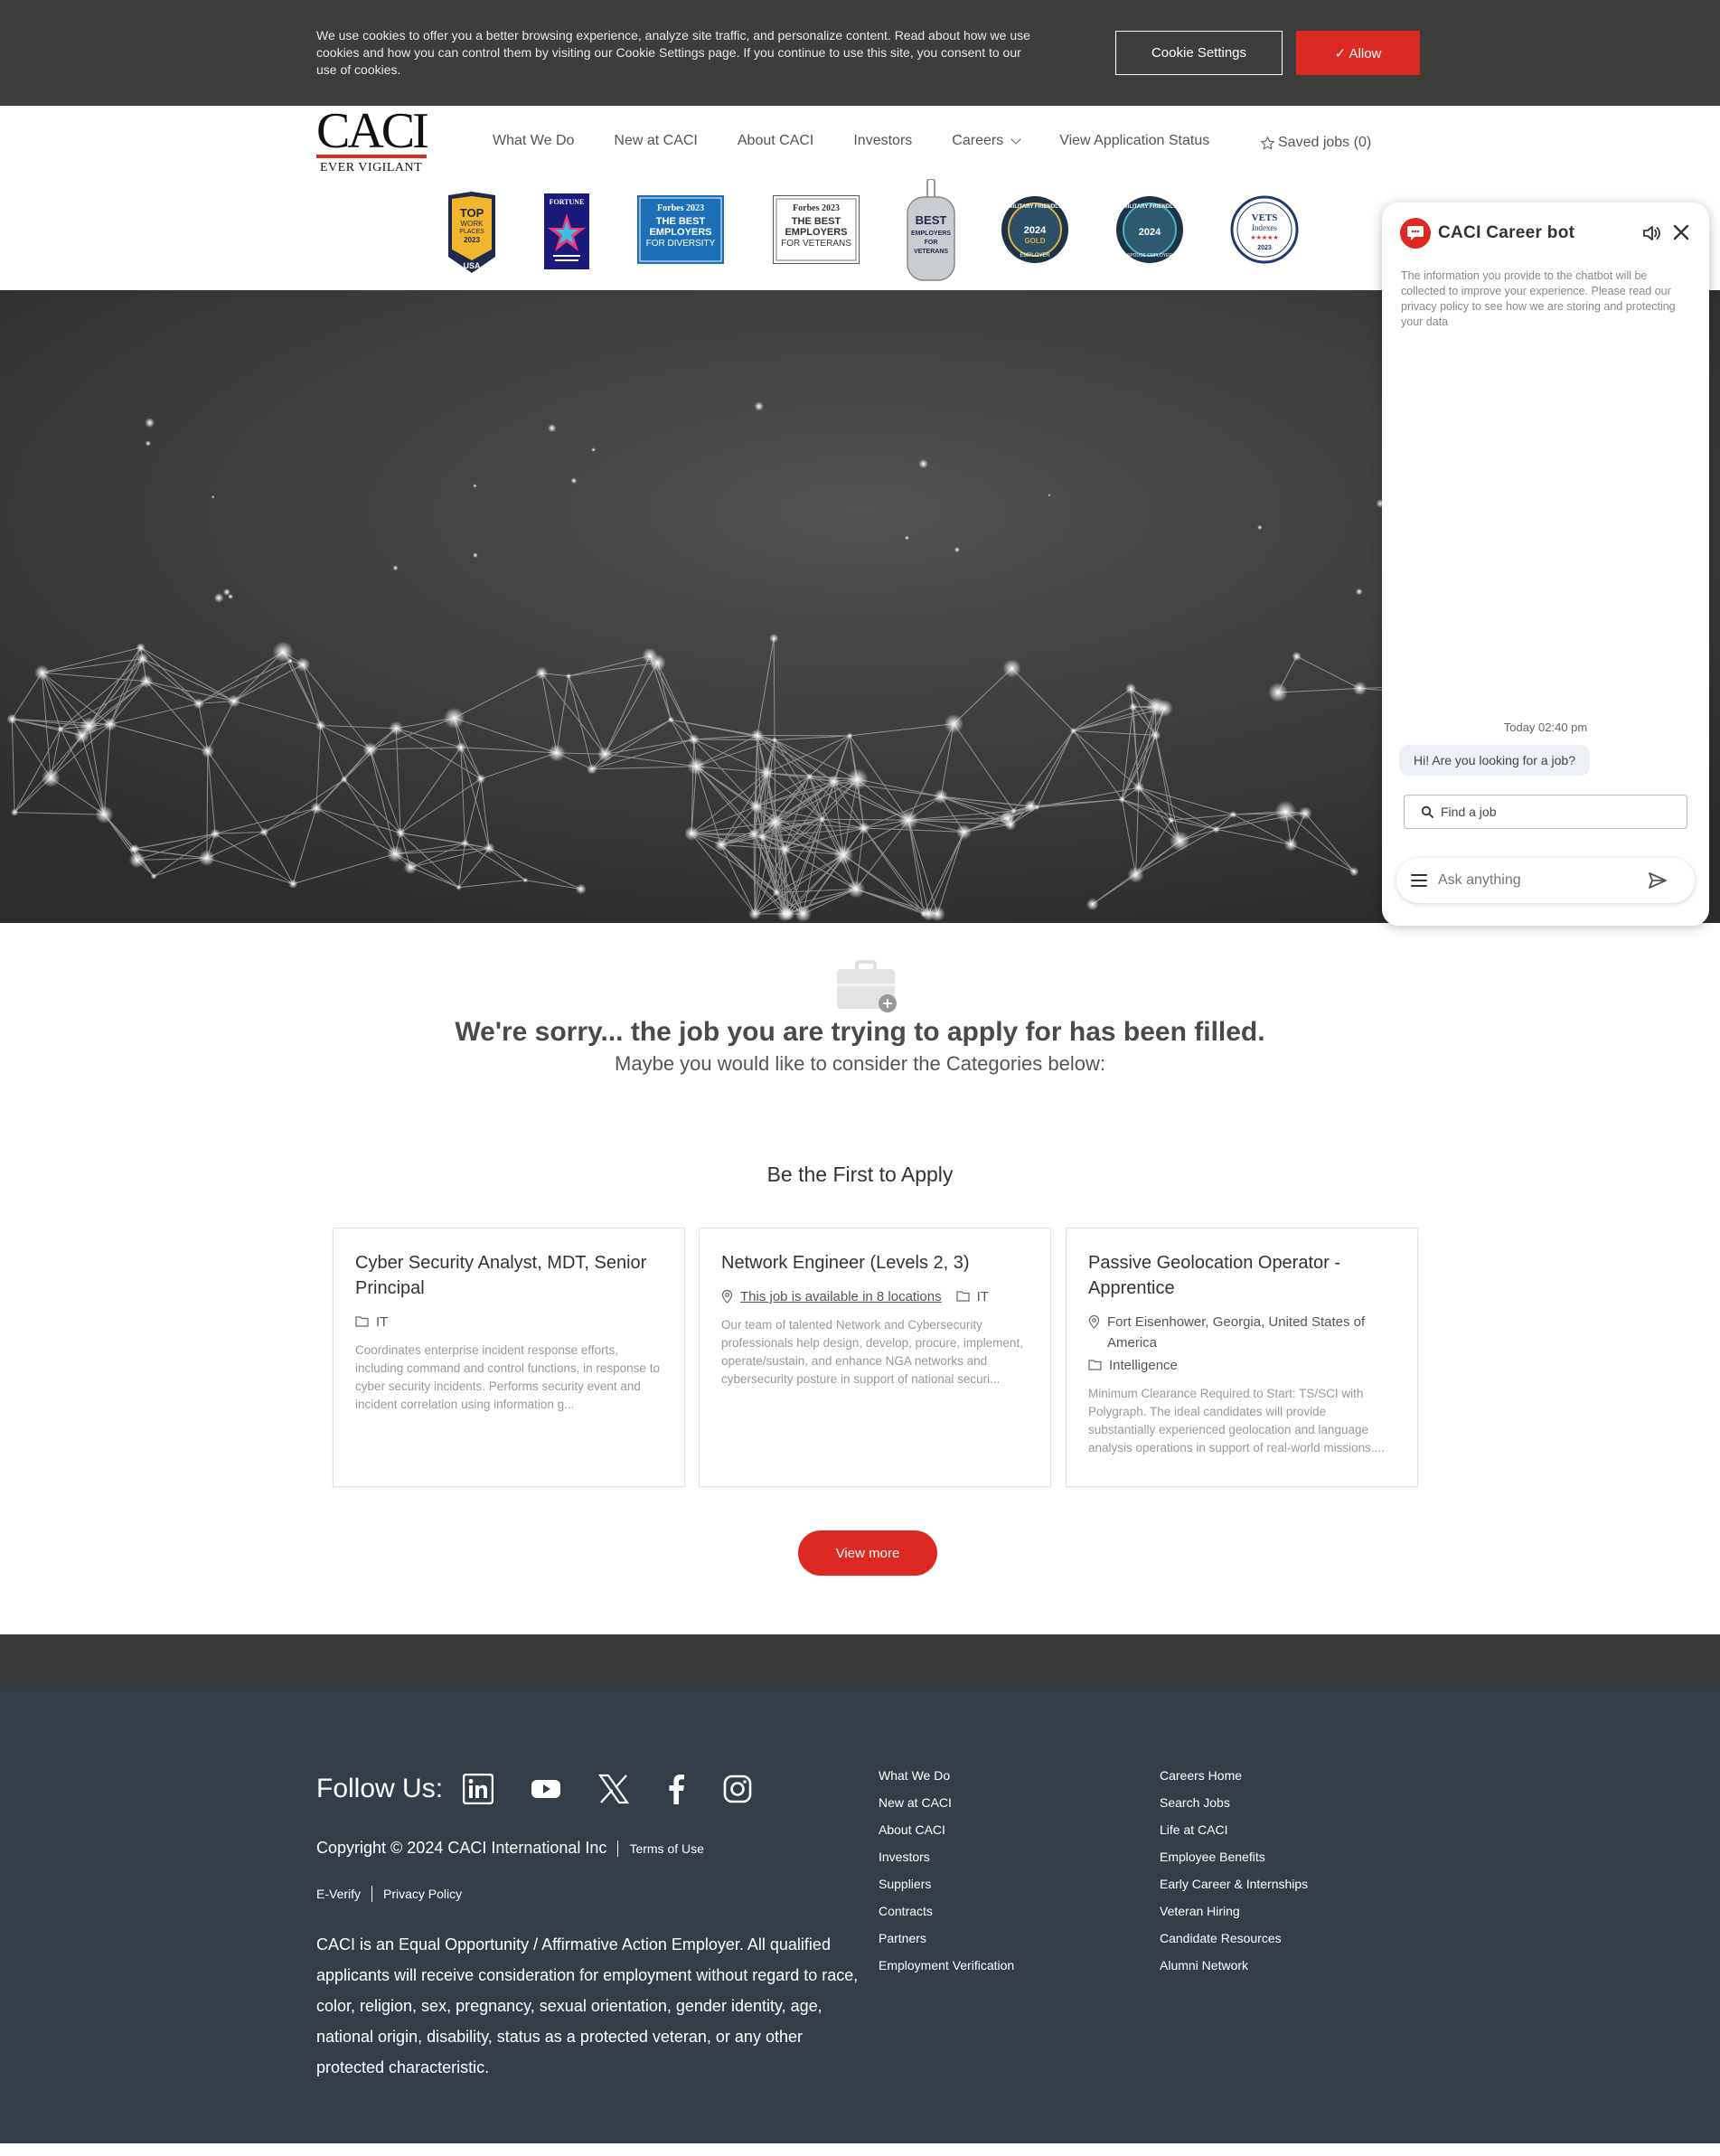  Describe the element at coordinates (946, 1916) in the screenshot. I see `footer-link: Contracts` at that location.